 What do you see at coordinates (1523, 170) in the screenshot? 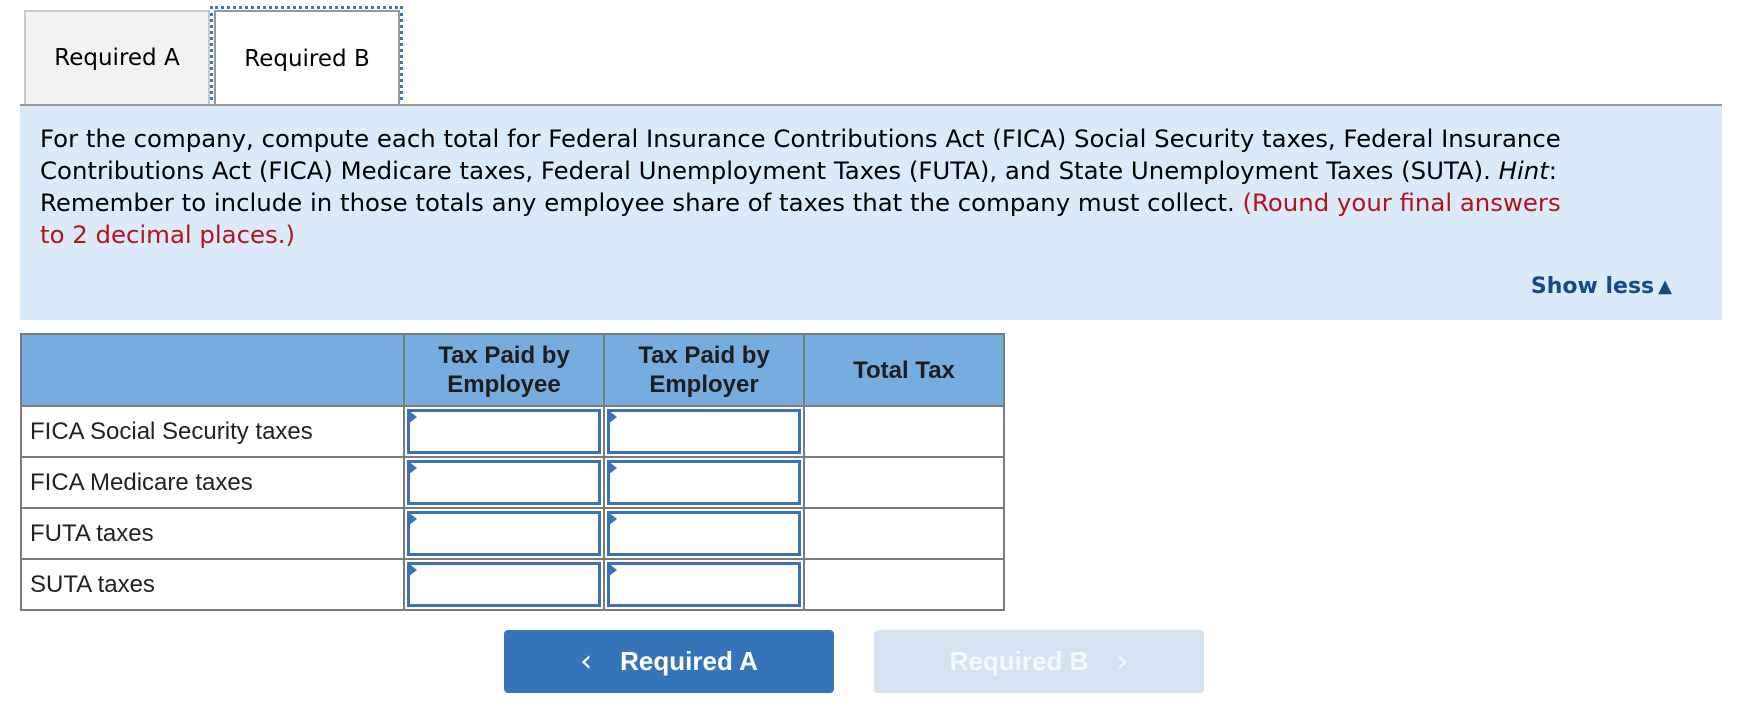
I see `hint-label: Hint` at bounding box center [1523, 170].